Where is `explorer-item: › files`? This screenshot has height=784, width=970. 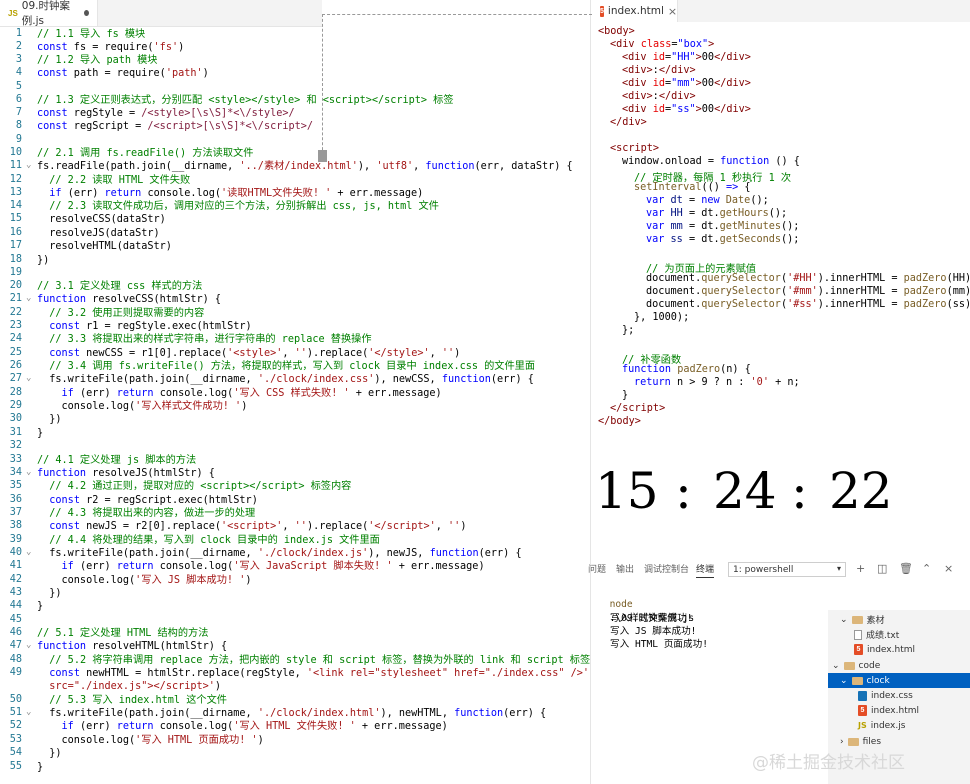
explorer-item: › files is located at coordinates (899, 741).